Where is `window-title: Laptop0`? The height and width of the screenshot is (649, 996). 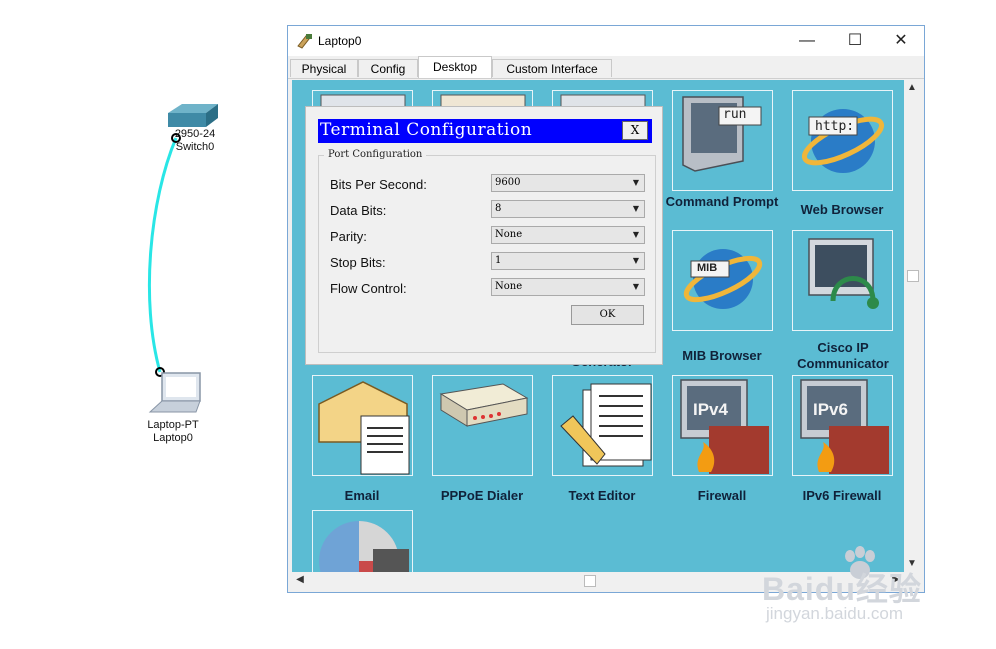
window-title: Laptop0 is located at coordinates (340, 41).